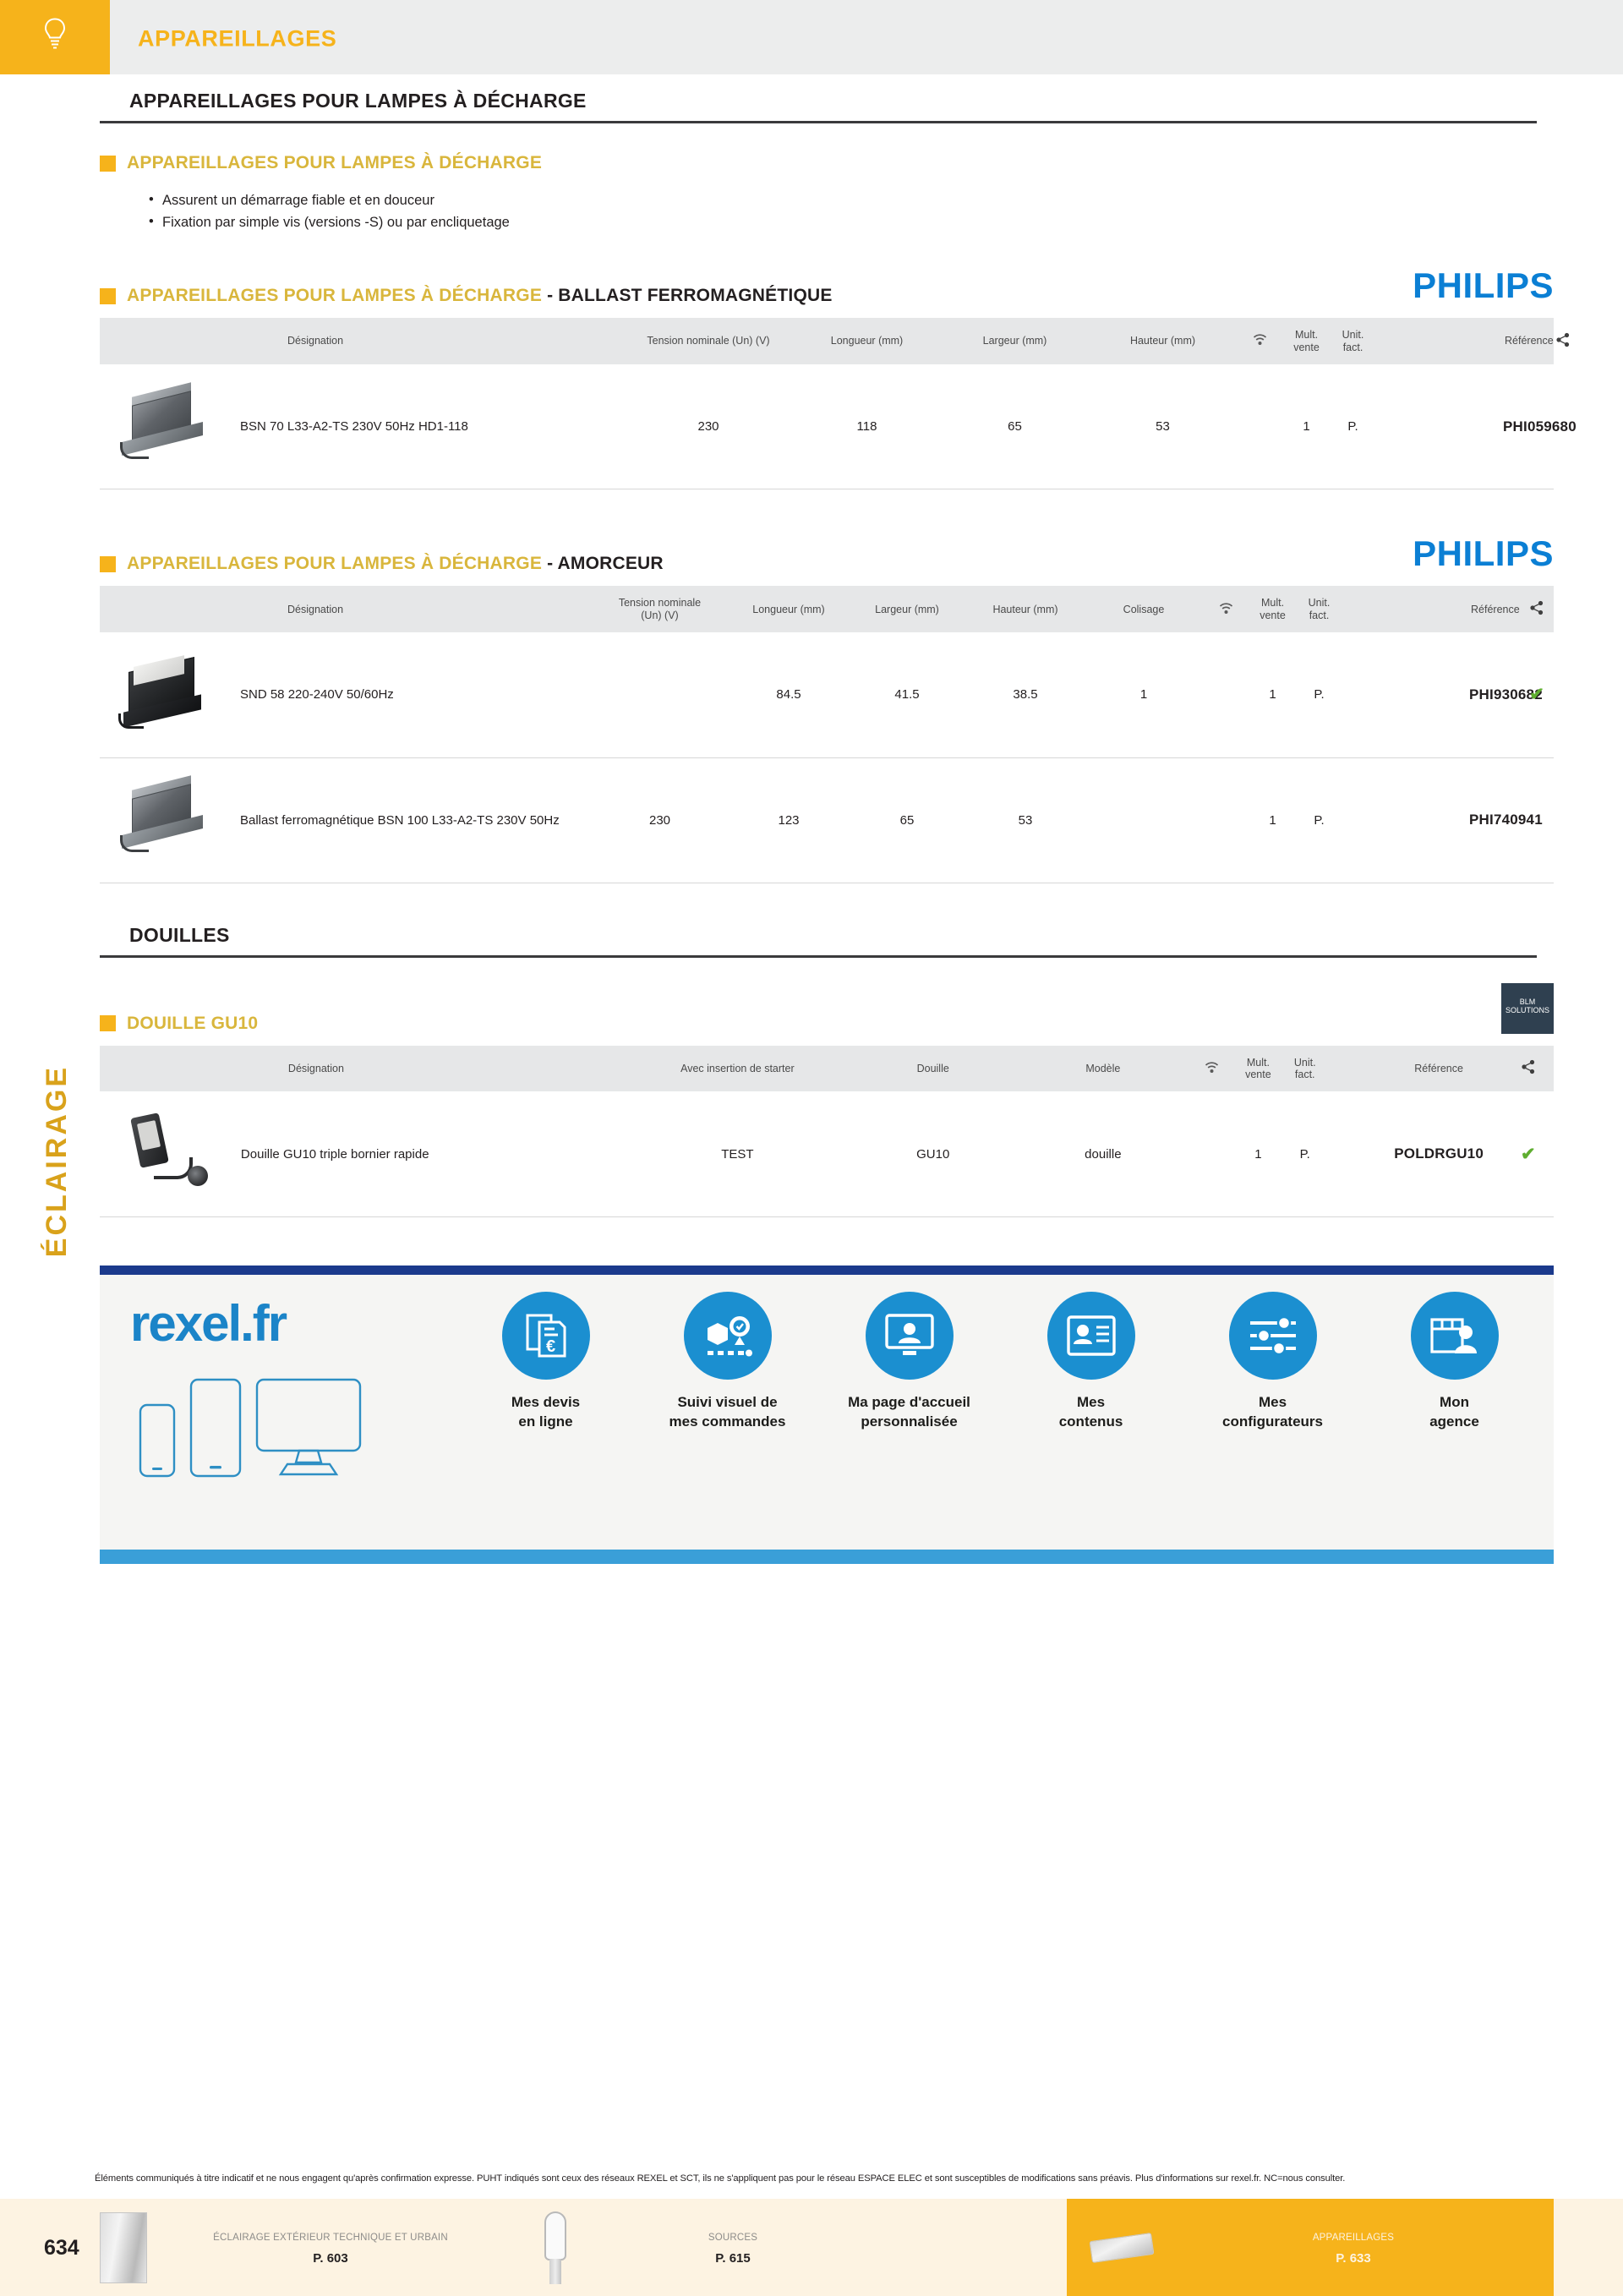 The image size is (1623, 2296). What do you see at coordinates (1483, 285) in the screenshot?
I see `brand-logo-philips: PHILIPS` at bounding box center [1483, 285].